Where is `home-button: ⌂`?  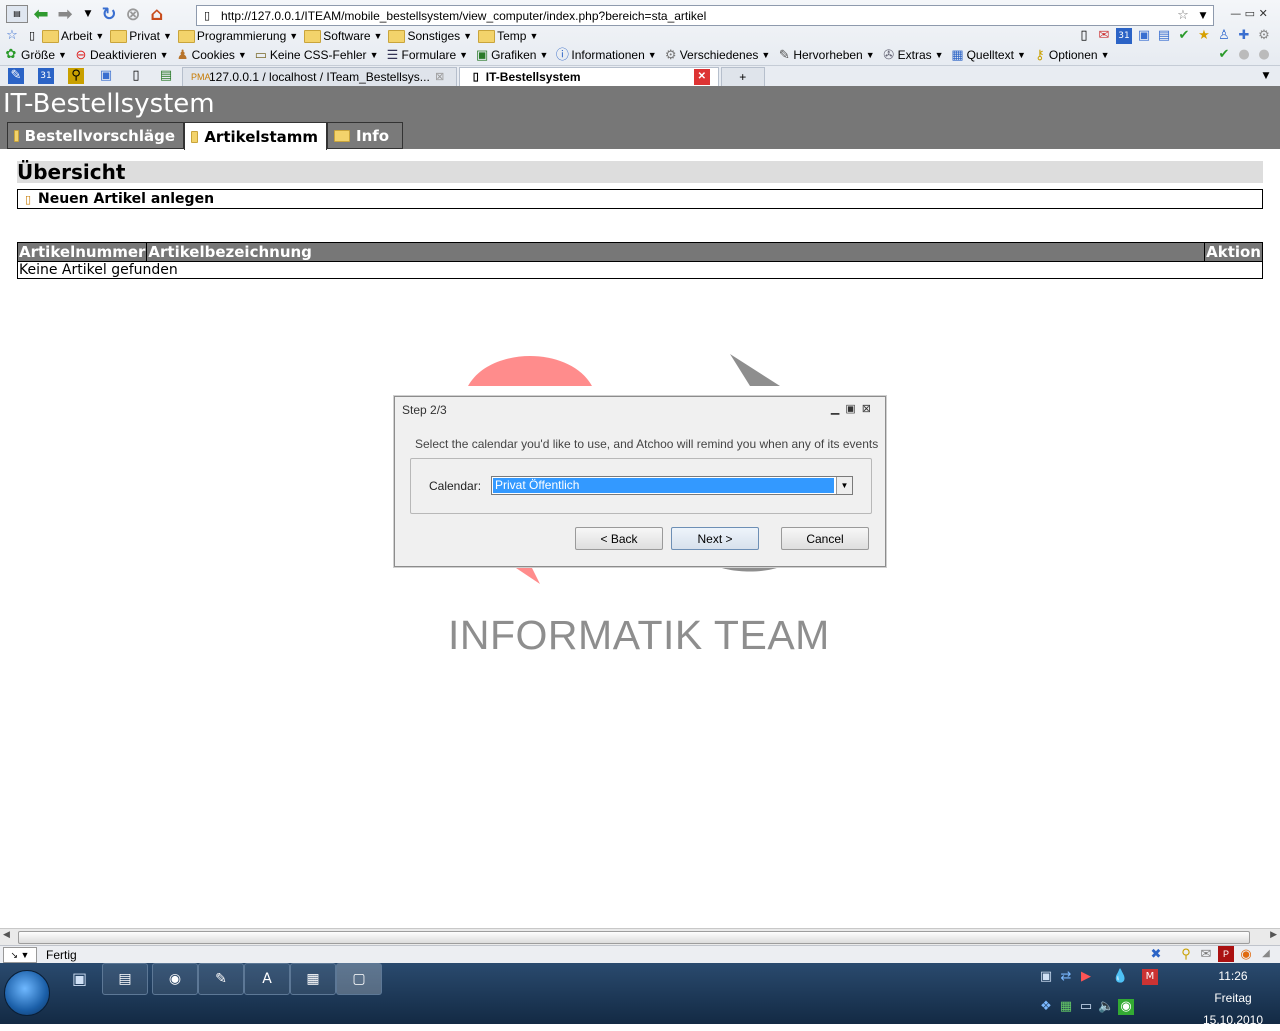 home-button: ⌂ is located at coordinates (157, 14).